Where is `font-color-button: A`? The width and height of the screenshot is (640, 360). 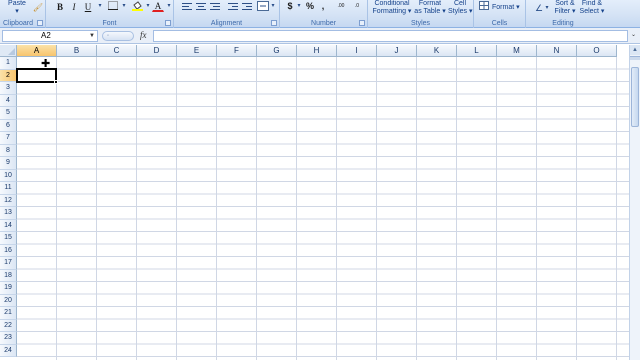 font-color-button: A is located at coordinates (158, 6).